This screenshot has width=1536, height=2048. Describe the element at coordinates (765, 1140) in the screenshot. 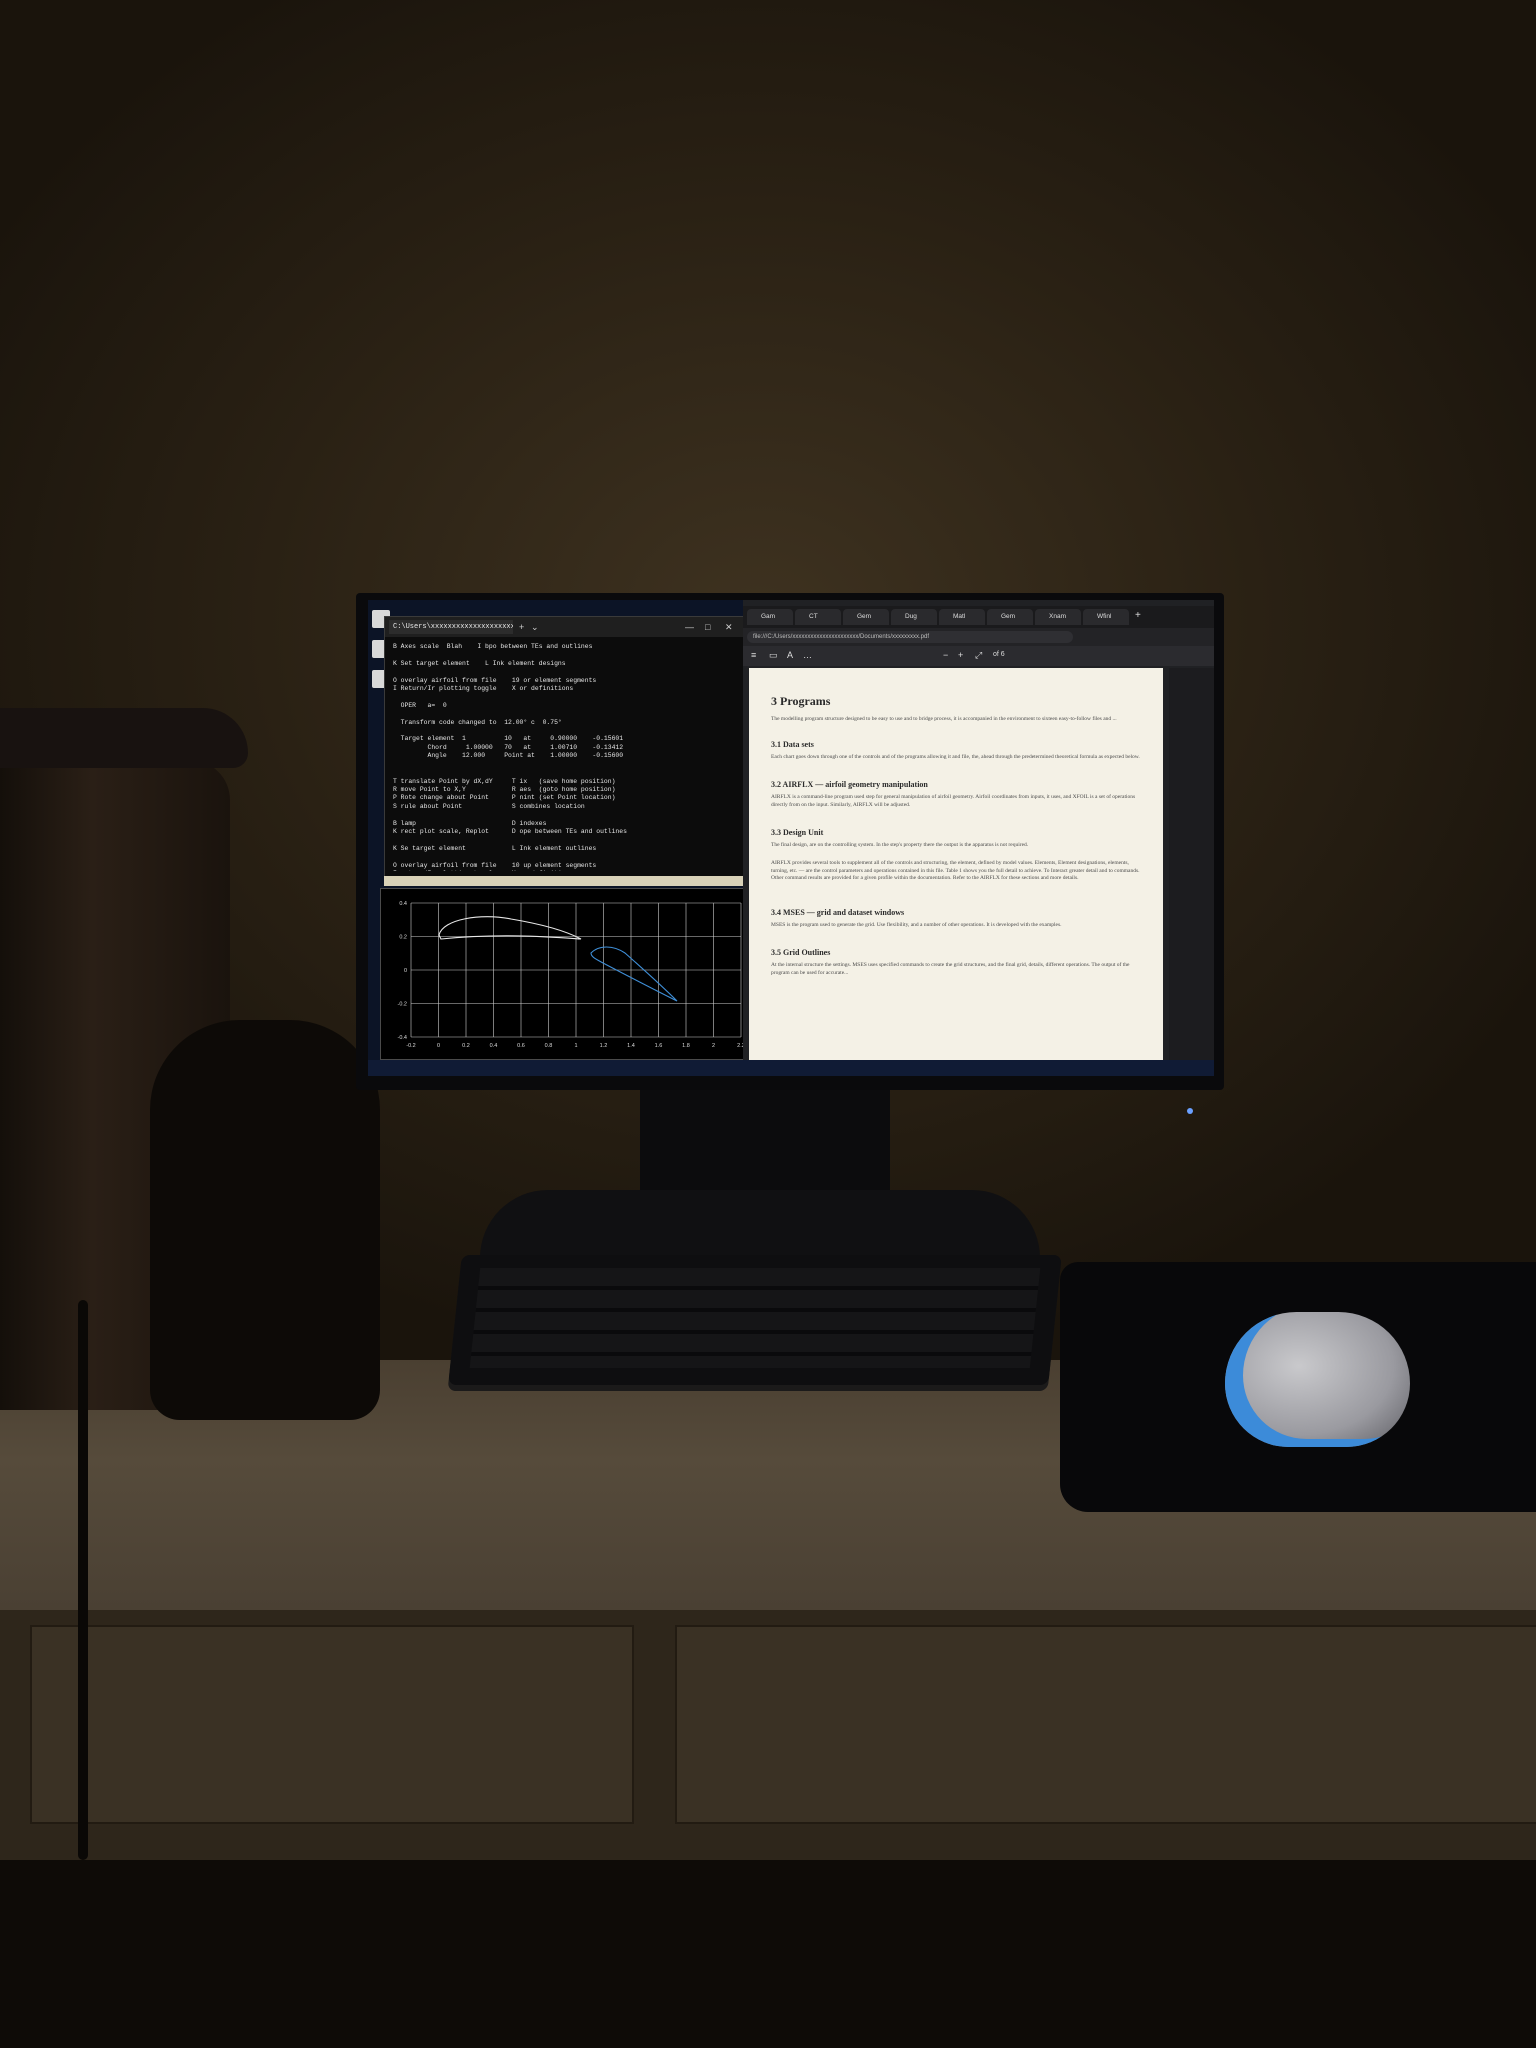

I see `monitor-stand-neck` at that location.